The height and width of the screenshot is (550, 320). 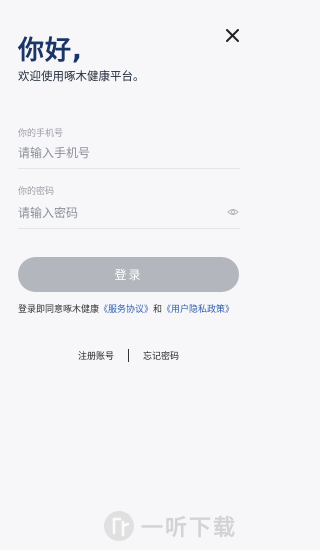 What do you see at coordinates (118, 213) in the screenshot?
I see `password-input` at bounding box center [118, 213].